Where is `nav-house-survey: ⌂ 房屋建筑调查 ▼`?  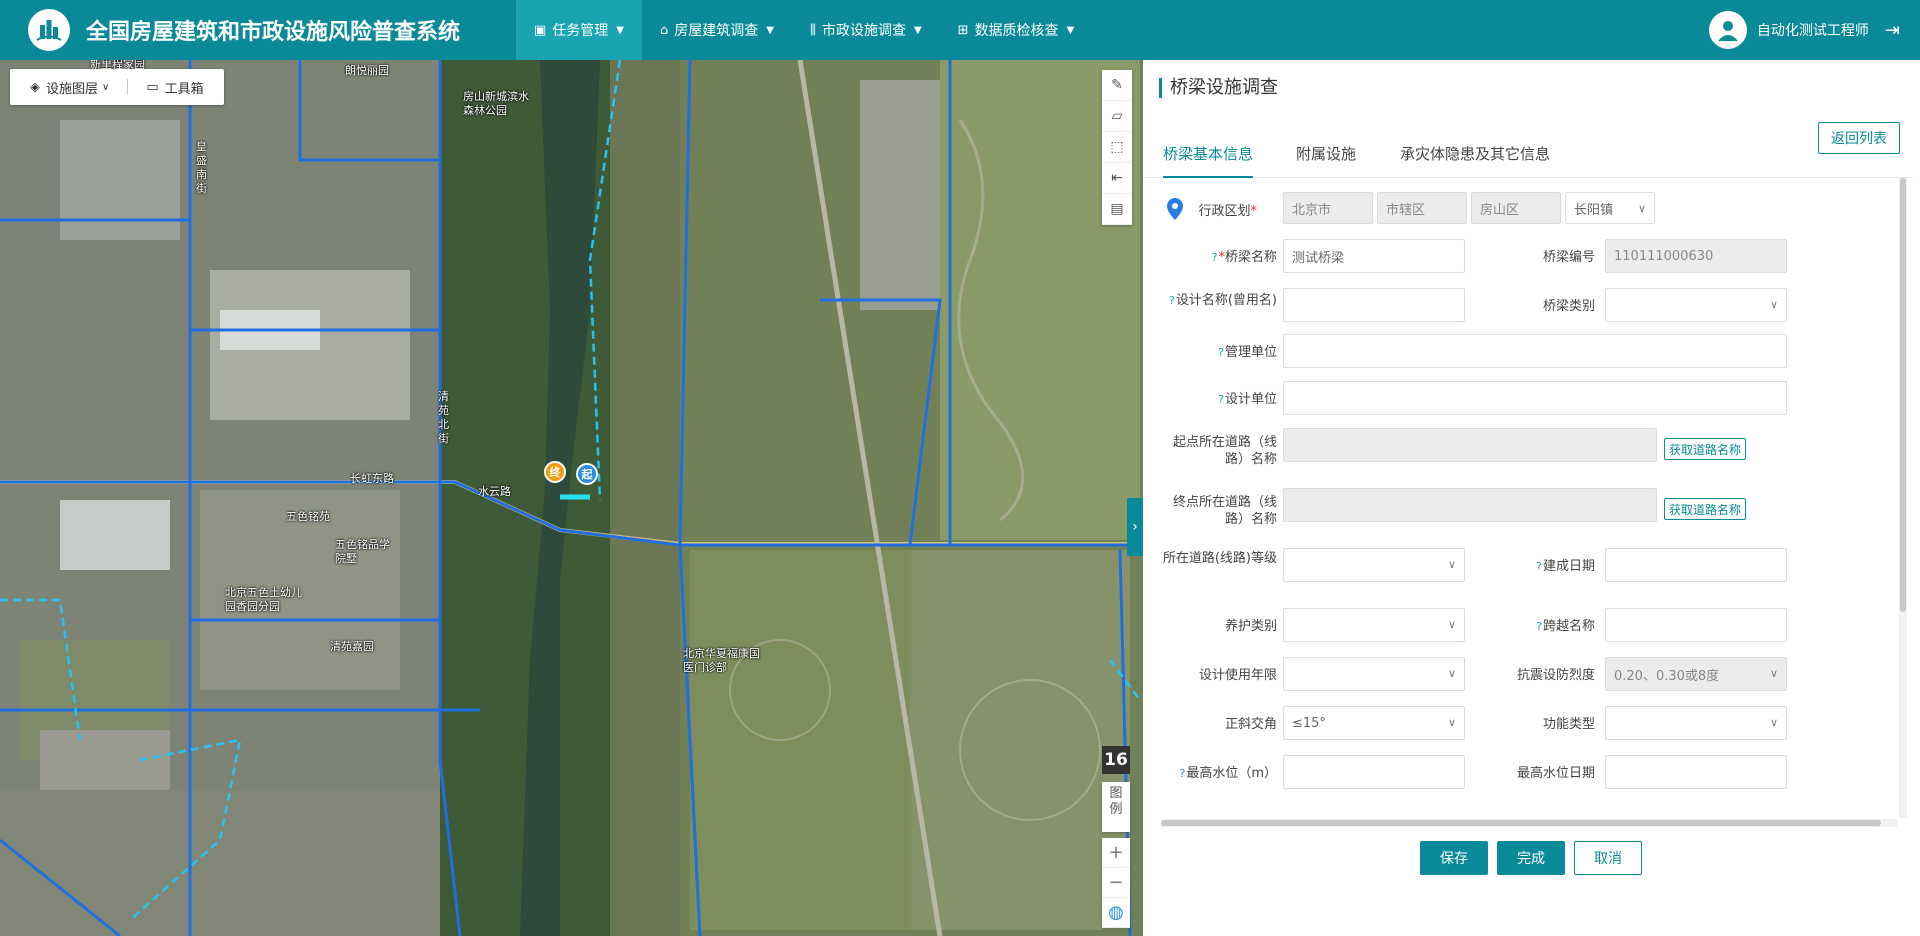 nav-house-survey: ⌂ 房屋建筑调查 ▼ is located at coordinates (717, 30).